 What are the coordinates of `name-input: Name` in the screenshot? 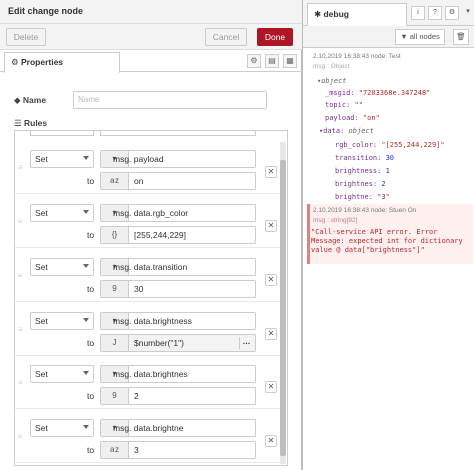 It's located at (170, 100).